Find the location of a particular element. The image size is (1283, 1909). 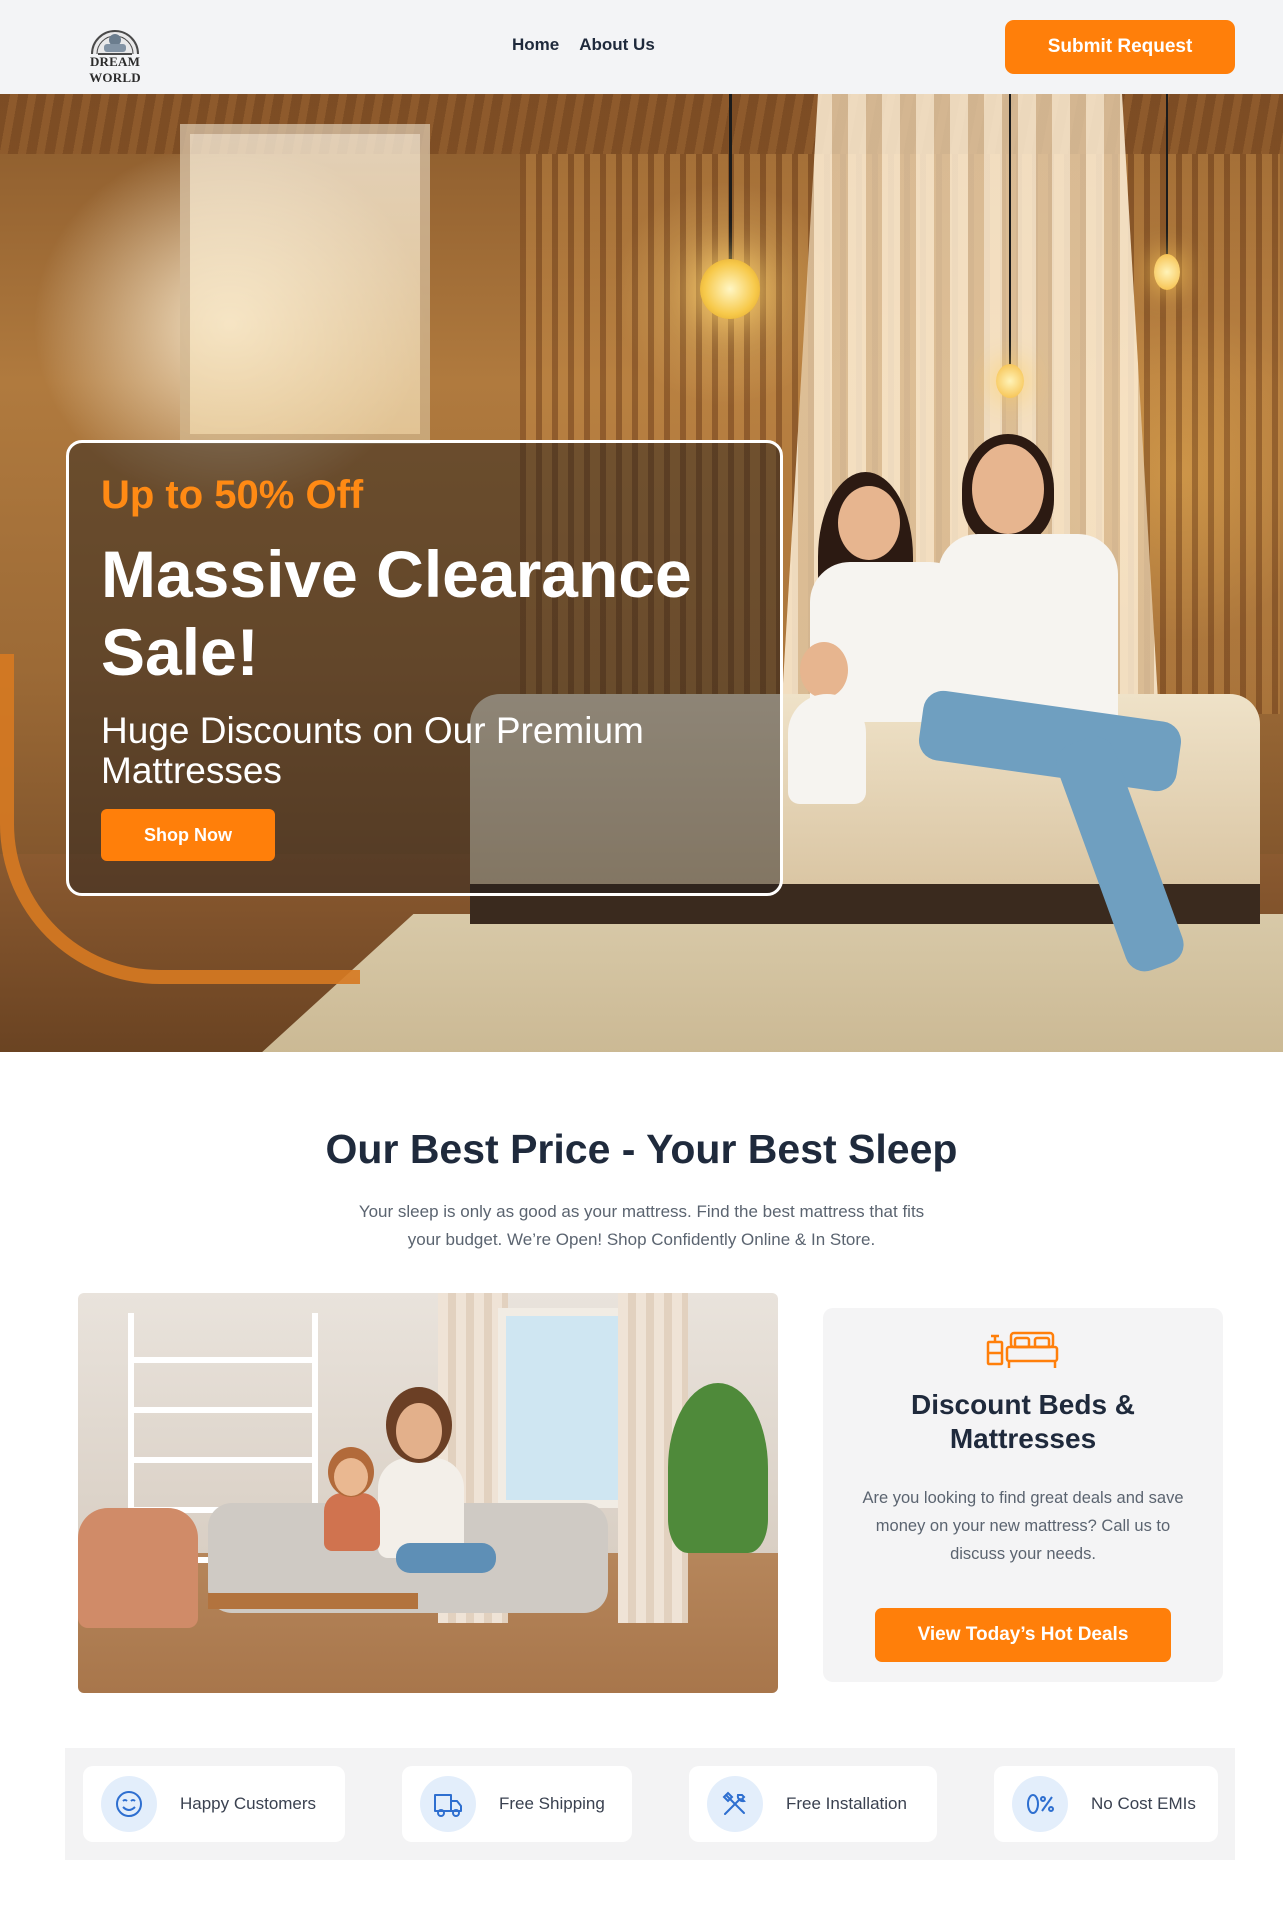

man-head is located at coordinates (1008, 489).